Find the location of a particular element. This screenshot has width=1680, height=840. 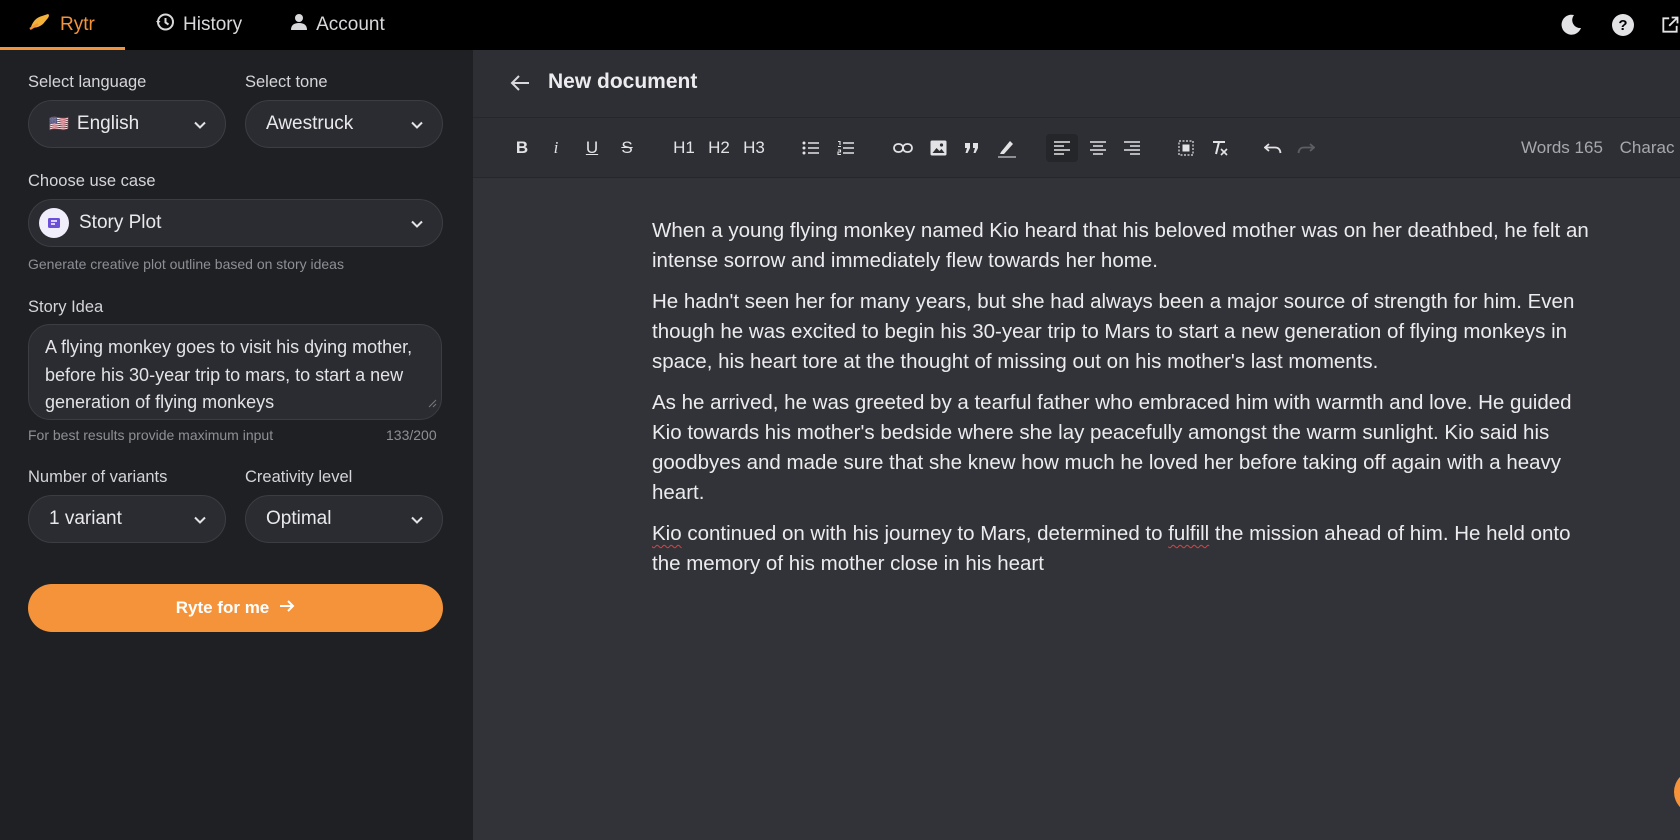

rytr-logo-icon is located at coordinates (40, 25).